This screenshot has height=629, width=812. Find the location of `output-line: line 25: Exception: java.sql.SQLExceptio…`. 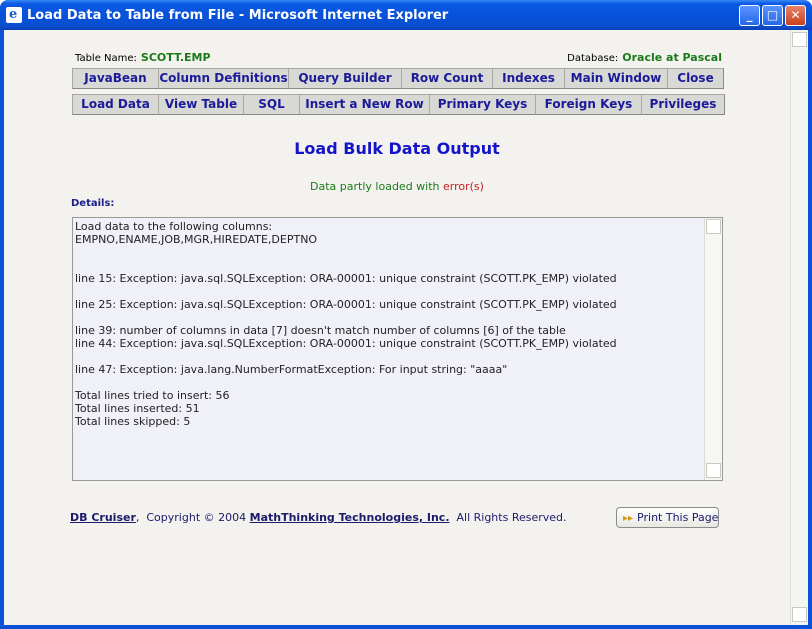

output-line: line 25: Exception: java.sql.SQLExceptio… is located at coordinates (346, 304).